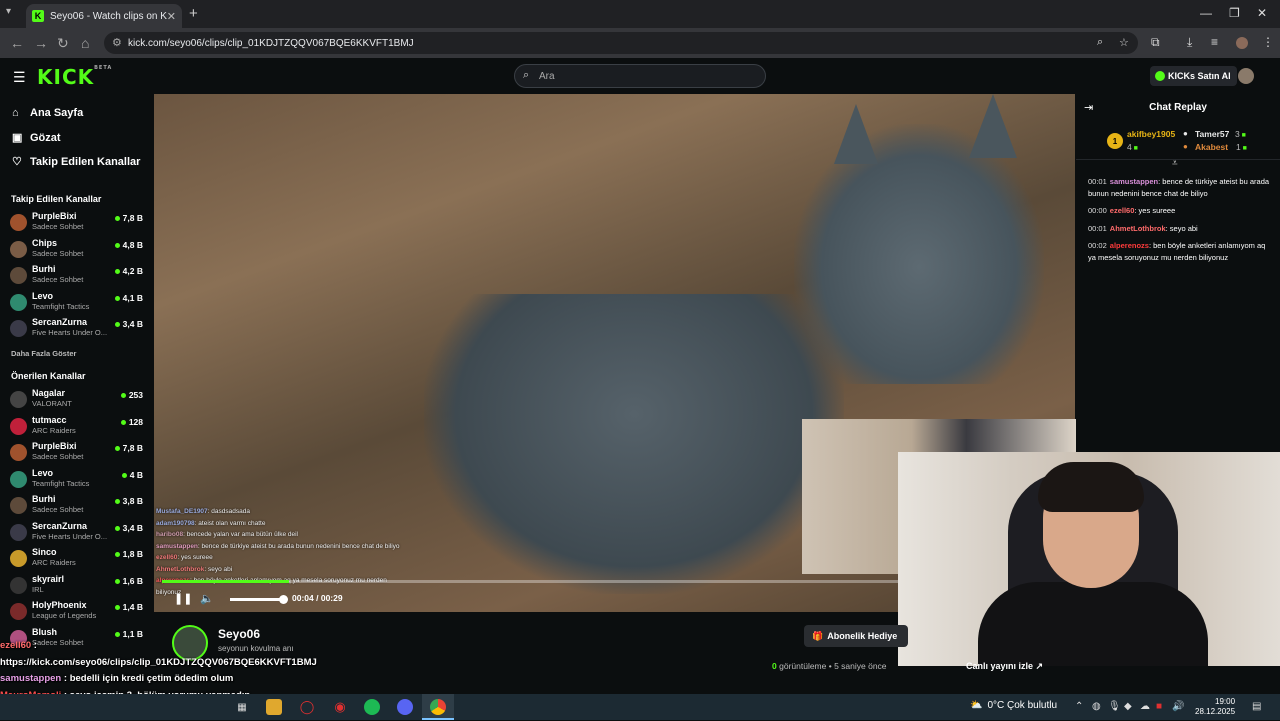  I want to click on chrome-icon, so click(438, 707).